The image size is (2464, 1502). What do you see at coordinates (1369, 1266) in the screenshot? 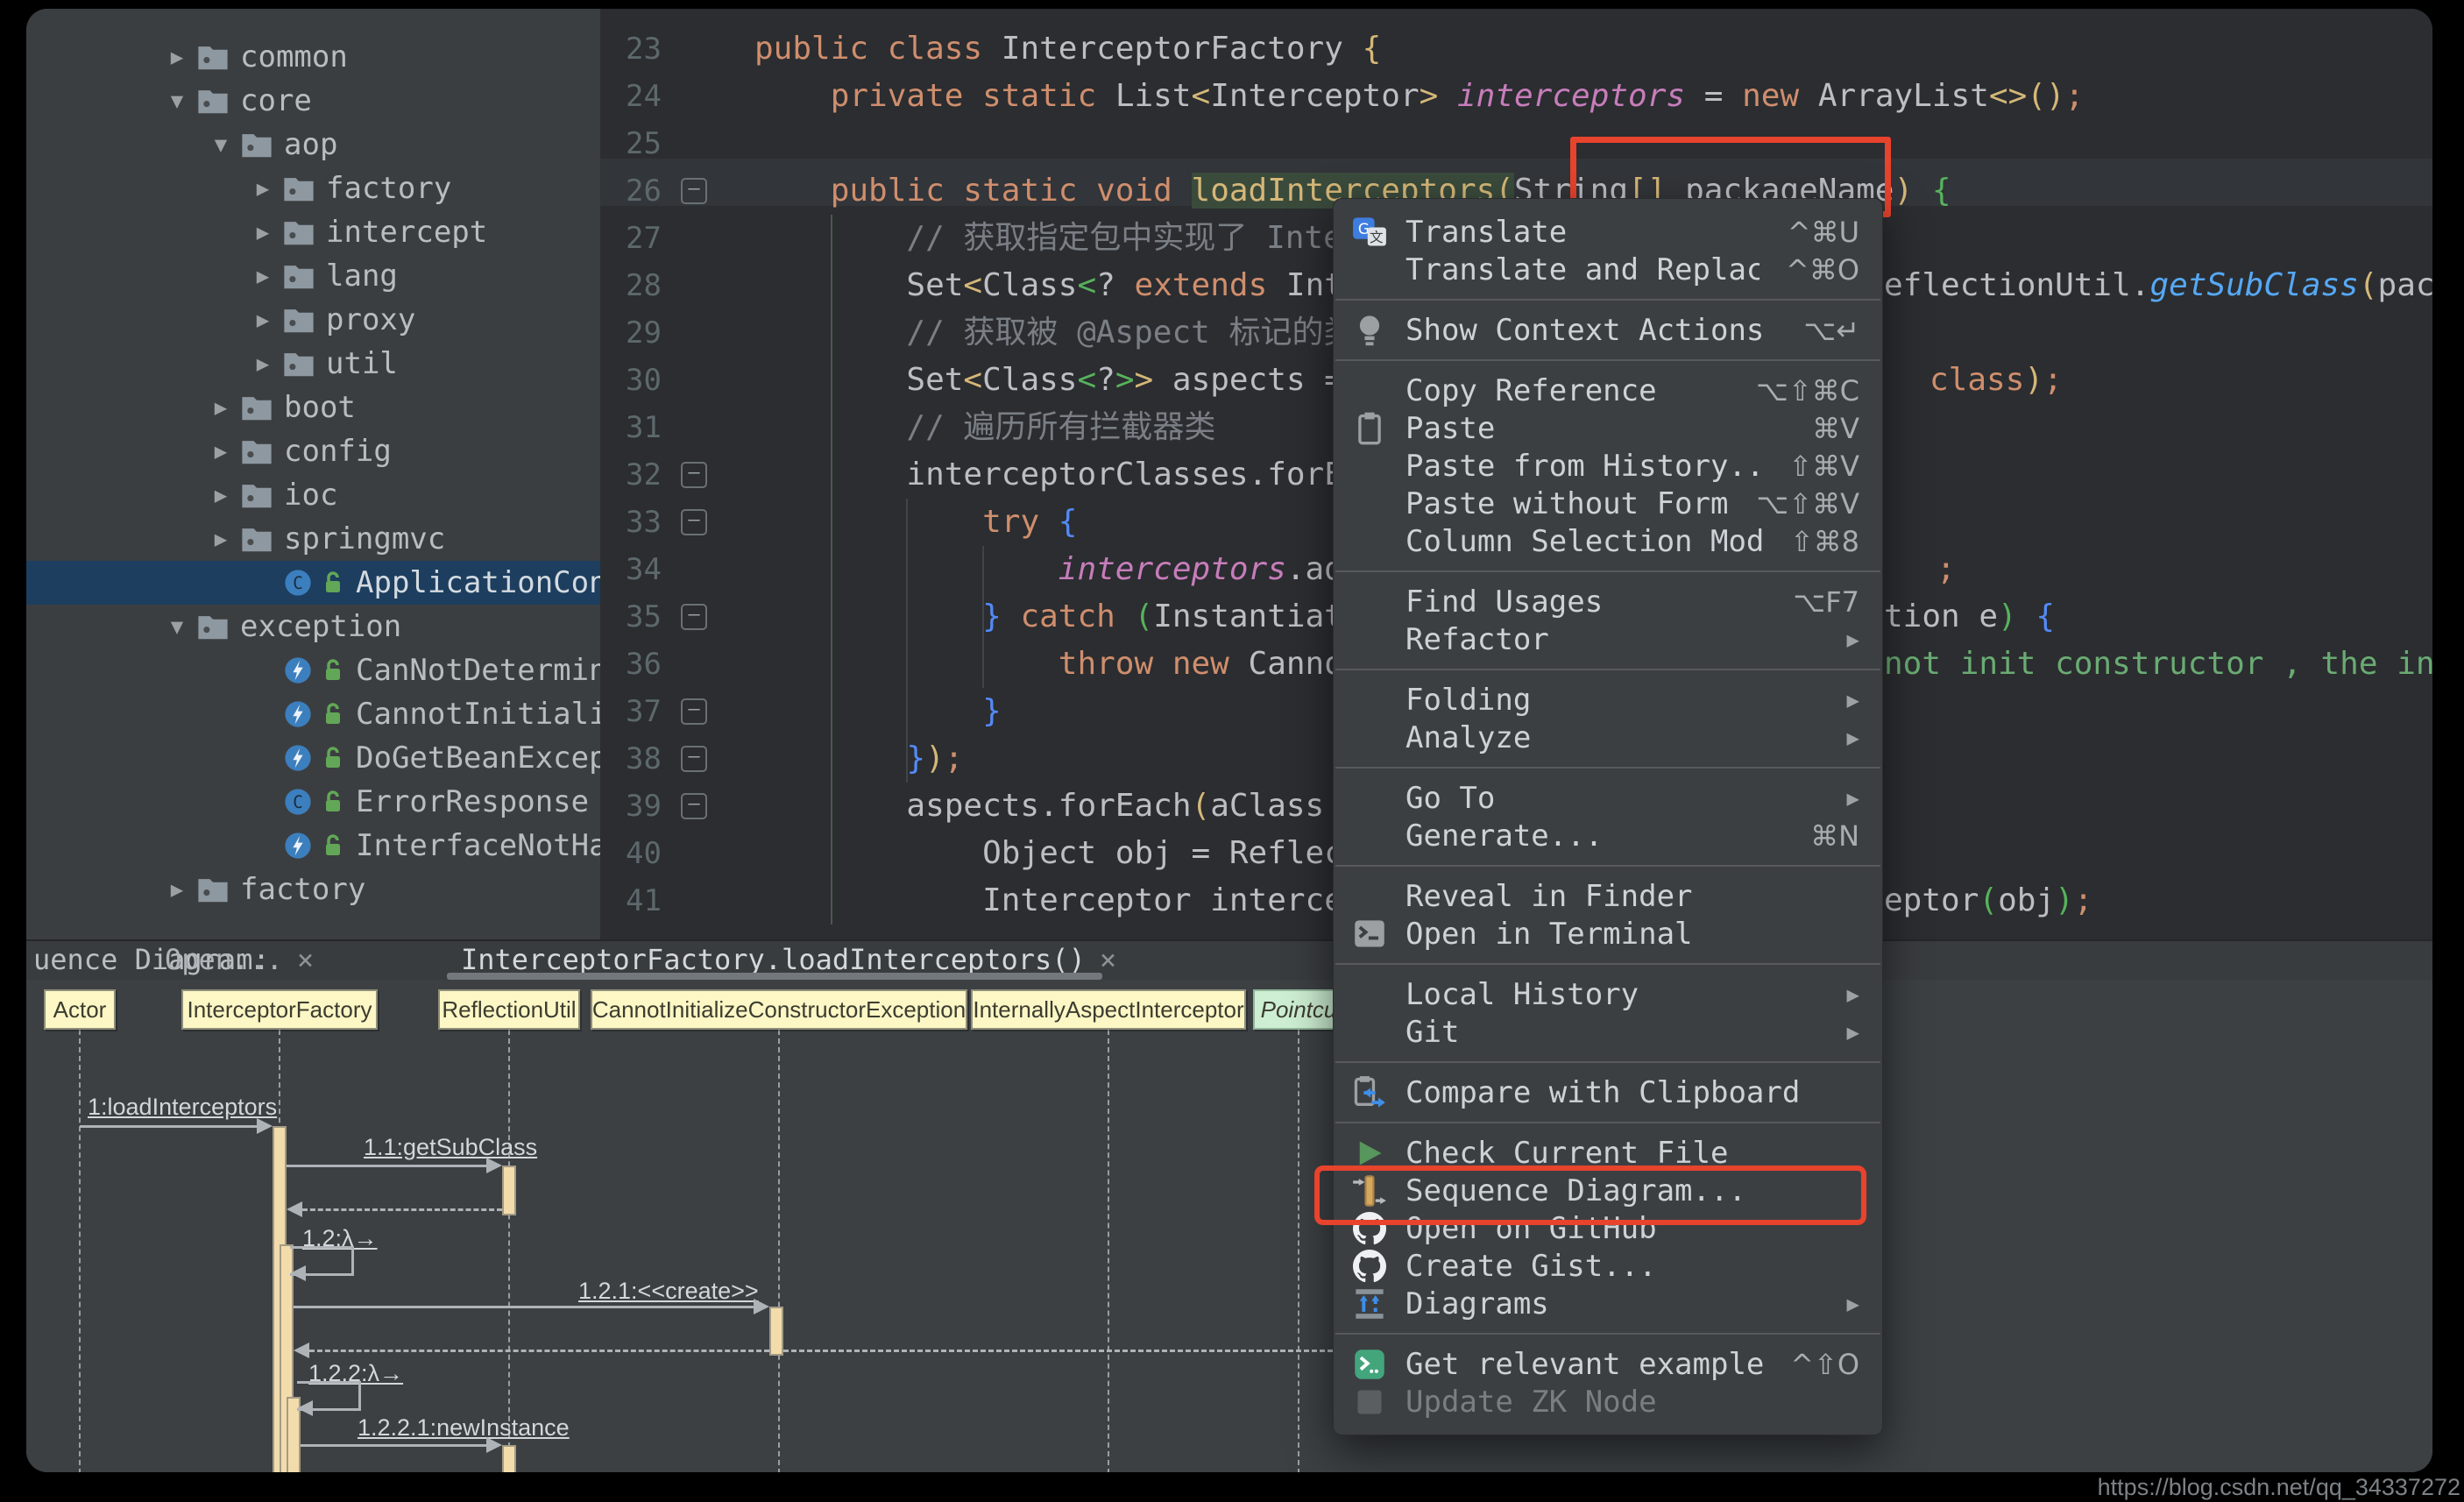
I see `github-icon` at bounding box center [1369, 1266].